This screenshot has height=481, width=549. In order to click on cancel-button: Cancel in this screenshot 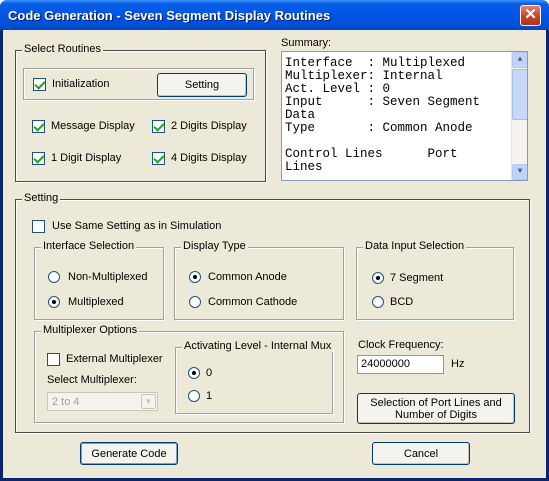, I will do `click(421, 453)`.